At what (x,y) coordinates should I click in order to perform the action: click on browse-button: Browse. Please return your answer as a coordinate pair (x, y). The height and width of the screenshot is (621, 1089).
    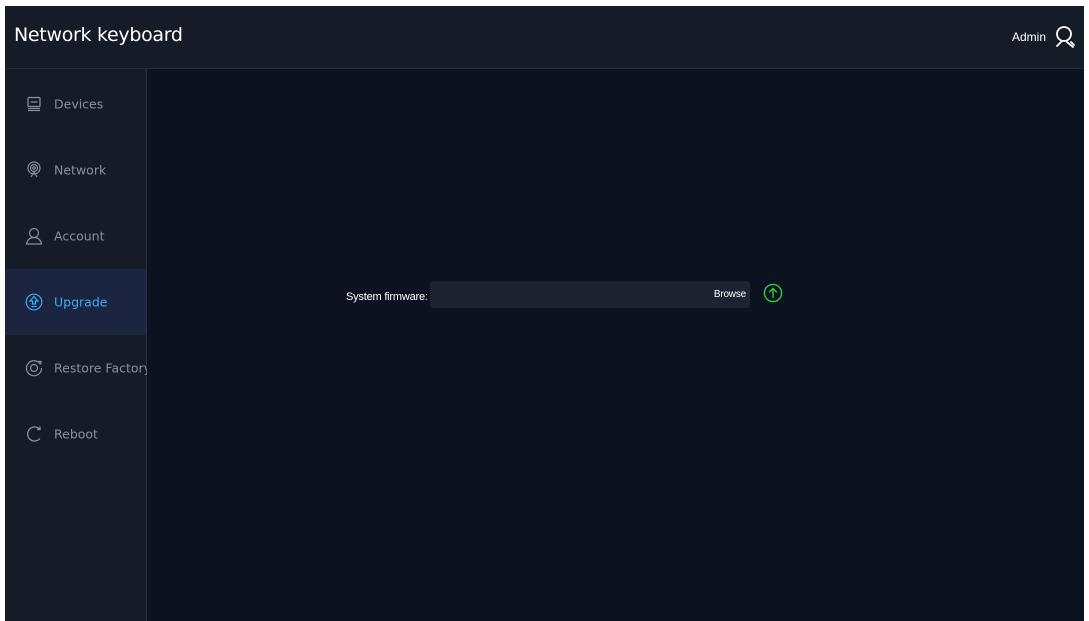
    Looking at the image, I should click on (730, 294).